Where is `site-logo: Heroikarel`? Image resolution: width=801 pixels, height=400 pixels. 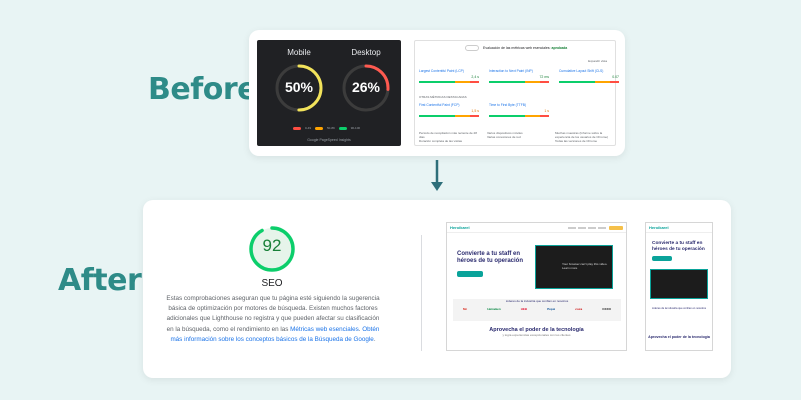 site-logo: Heroikarel is located at coordinates (460, 227).